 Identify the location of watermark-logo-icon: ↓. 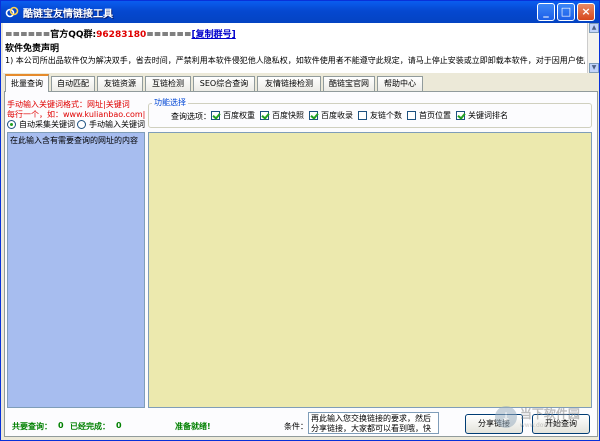
(506, 417).